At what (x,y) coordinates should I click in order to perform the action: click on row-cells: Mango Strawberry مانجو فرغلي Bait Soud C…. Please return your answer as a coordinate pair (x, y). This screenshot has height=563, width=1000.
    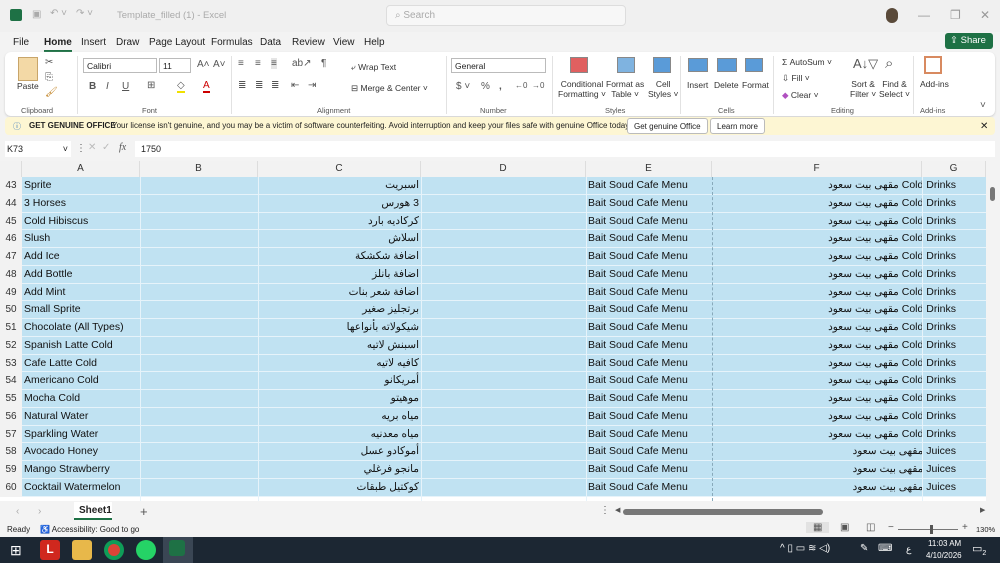
    Looking at the image, I should click on (504, 470).